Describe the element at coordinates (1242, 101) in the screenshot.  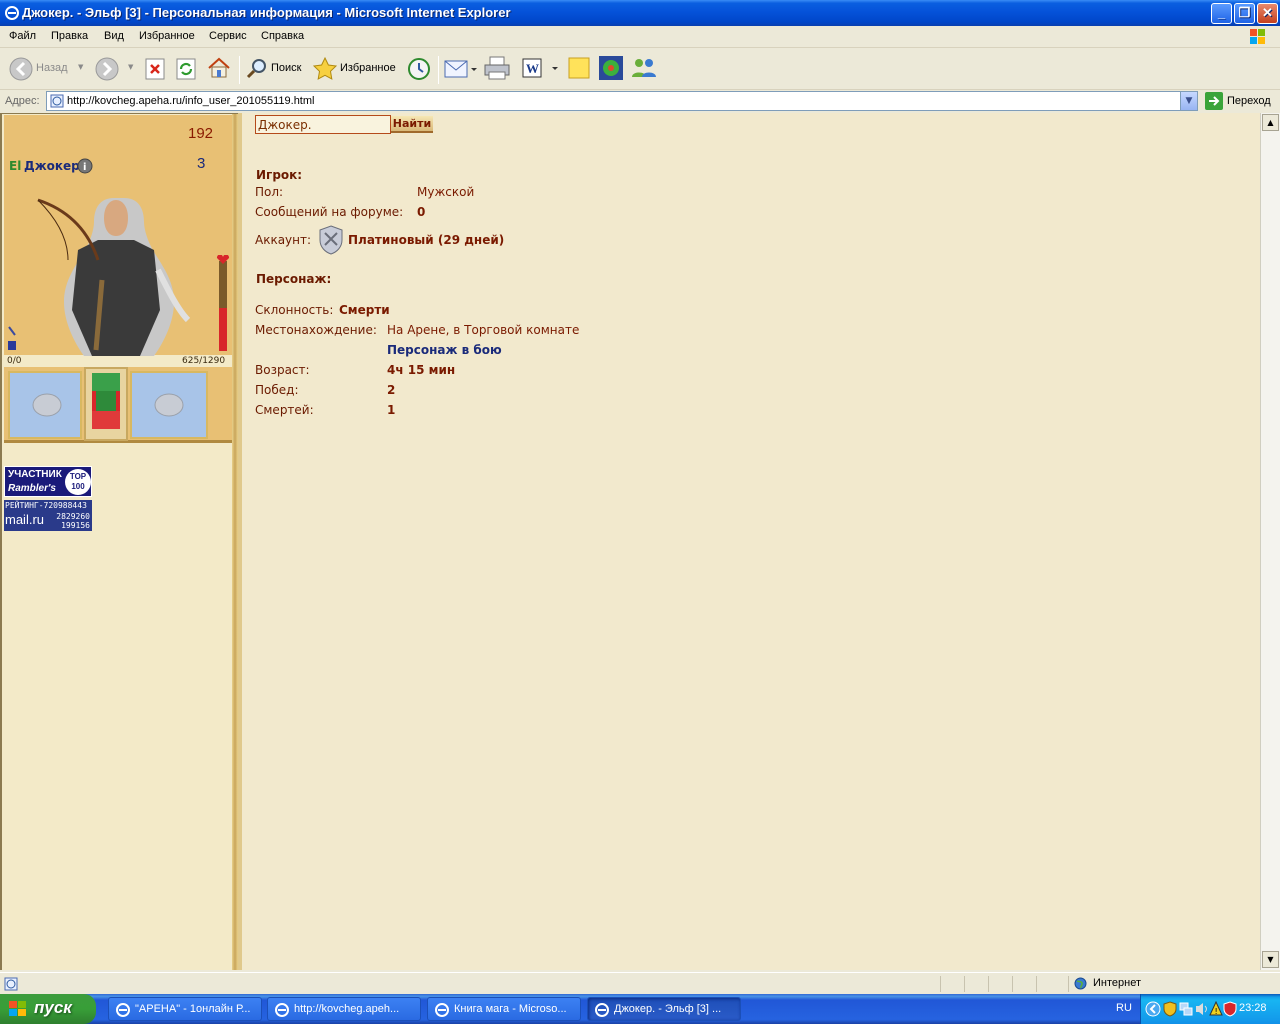
I see `go-button: Переход` at that location.